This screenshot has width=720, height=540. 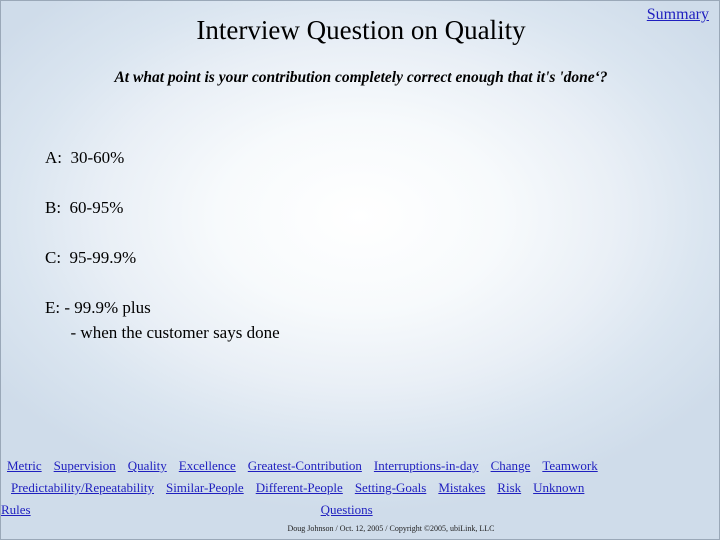 What do you see at coordinates (558, 487) in the screenshot?
I see `nav-link-unknown: Unknown` at bounding box center [558, 487].